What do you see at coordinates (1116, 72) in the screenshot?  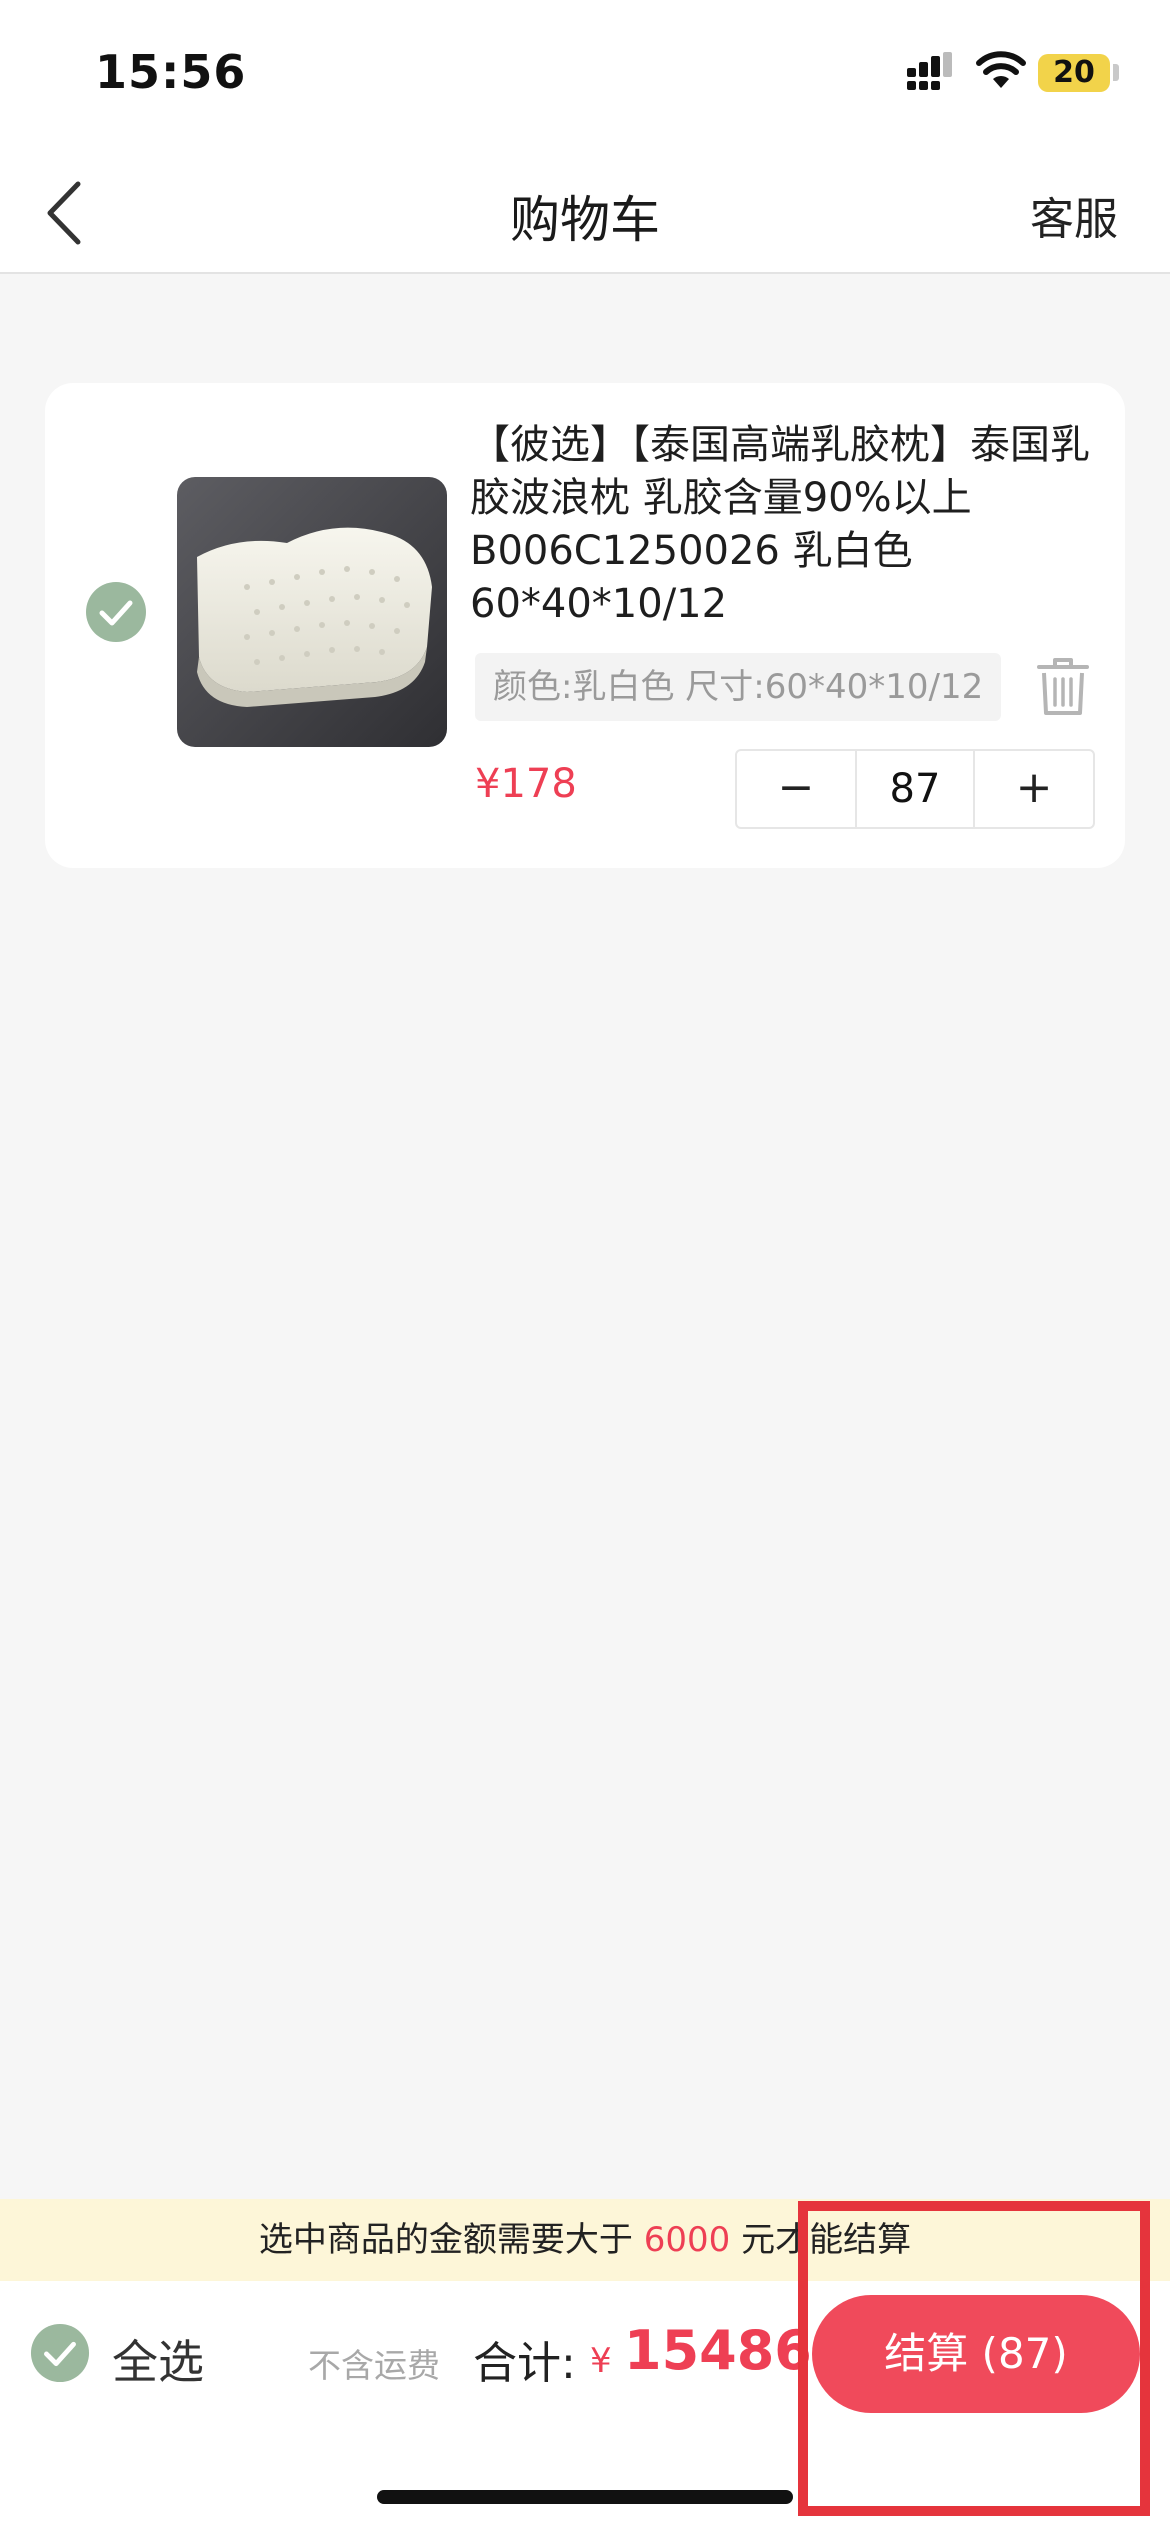 I see `battery-tip` at bounding box center [1116, 72].